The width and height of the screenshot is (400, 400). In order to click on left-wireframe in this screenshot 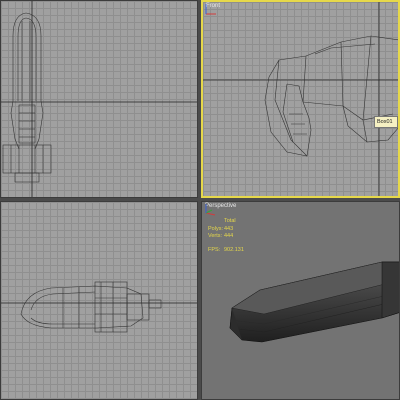, I will do `click(99, 307)`.